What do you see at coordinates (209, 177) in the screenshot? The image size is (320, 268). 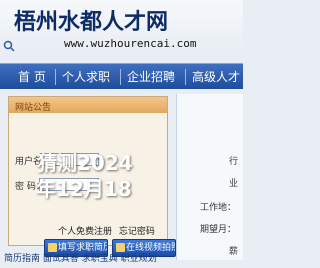 I see `job-search-panel: 行 业 工作地： 期望月： 薪` at bounding box center [209, 177].